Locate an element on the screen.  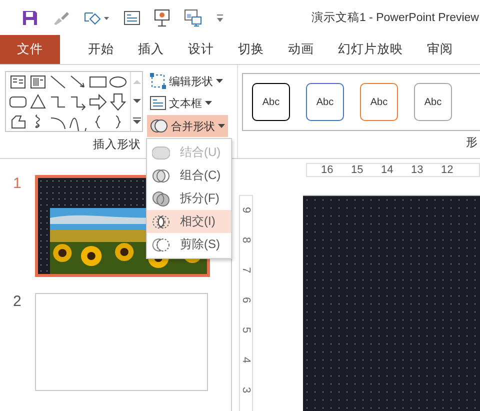
shape-tool-button: 合并形状 is located at coordinates (187, 126).